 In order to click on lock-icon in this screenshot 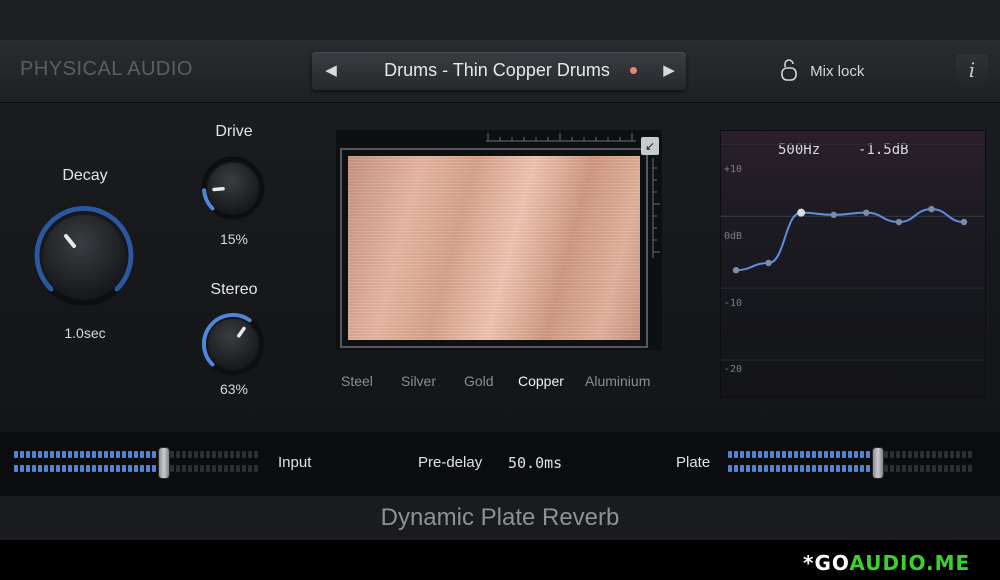, I will do `click(789, 72)`.